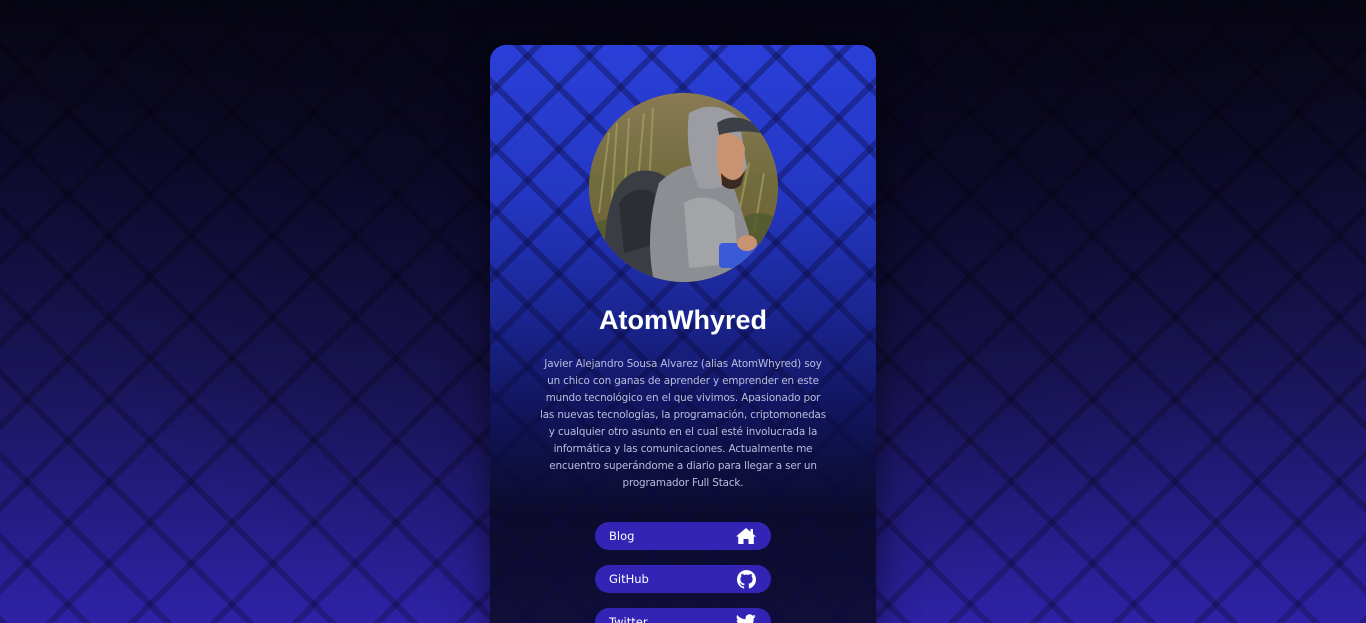 Image resolution: width=1366 pixels, height=623 pixels. What do you see at coordinates (628, 619) in the screenshot?
I see `twitter-link-label: Twitter` at bounding box center [628, 619].